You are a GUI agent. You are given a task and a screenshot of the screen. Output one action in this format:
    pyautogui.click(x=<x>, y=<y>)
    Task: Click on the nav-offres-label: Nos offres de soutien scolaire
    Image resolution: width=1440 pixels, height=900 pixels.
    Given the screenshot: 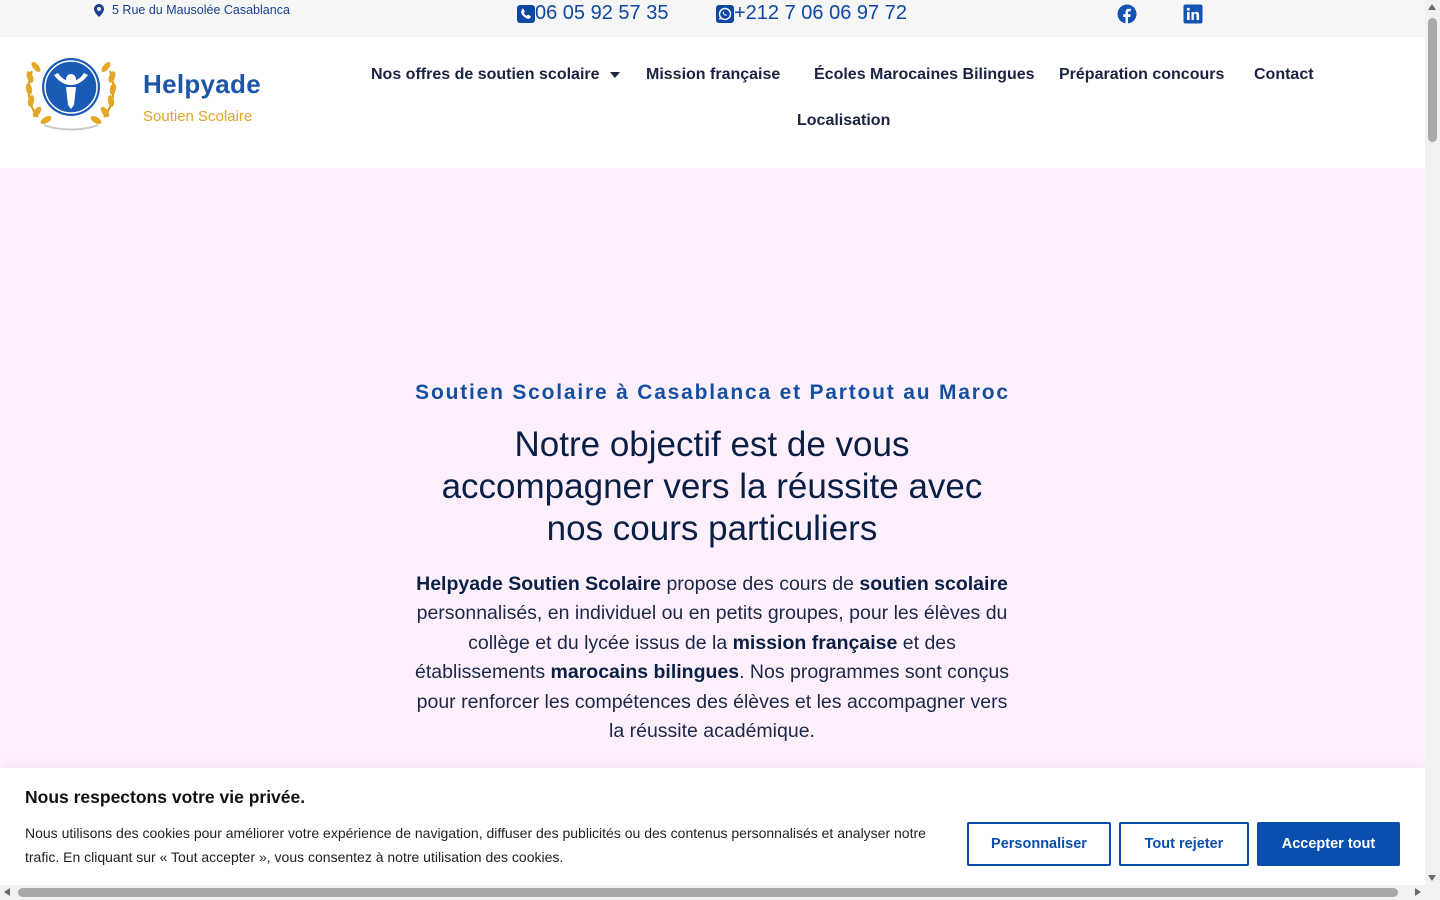 What is the action you would take?
    pyautogui.click(x=485, y=74)
    